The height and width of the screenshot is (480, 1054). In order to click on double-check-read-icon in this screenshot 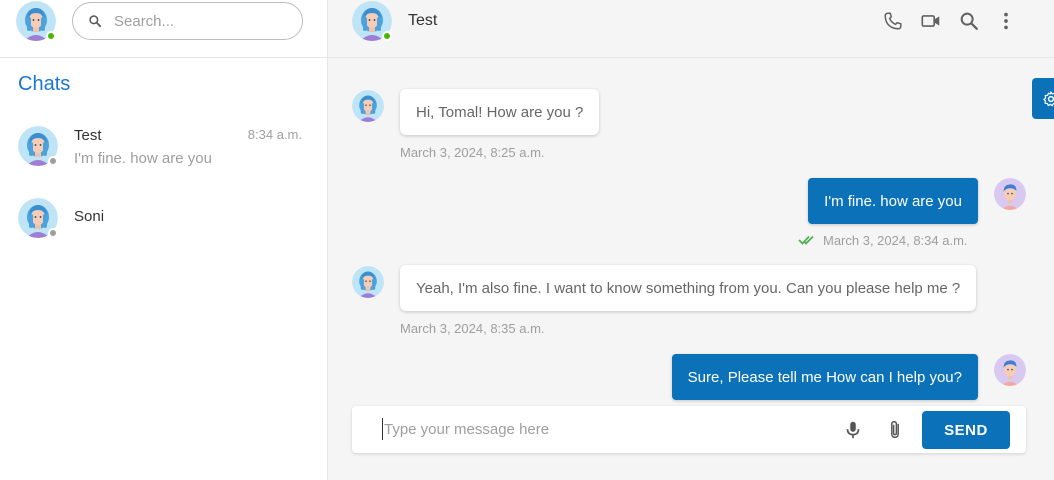, I will do `click(806, 240)`.